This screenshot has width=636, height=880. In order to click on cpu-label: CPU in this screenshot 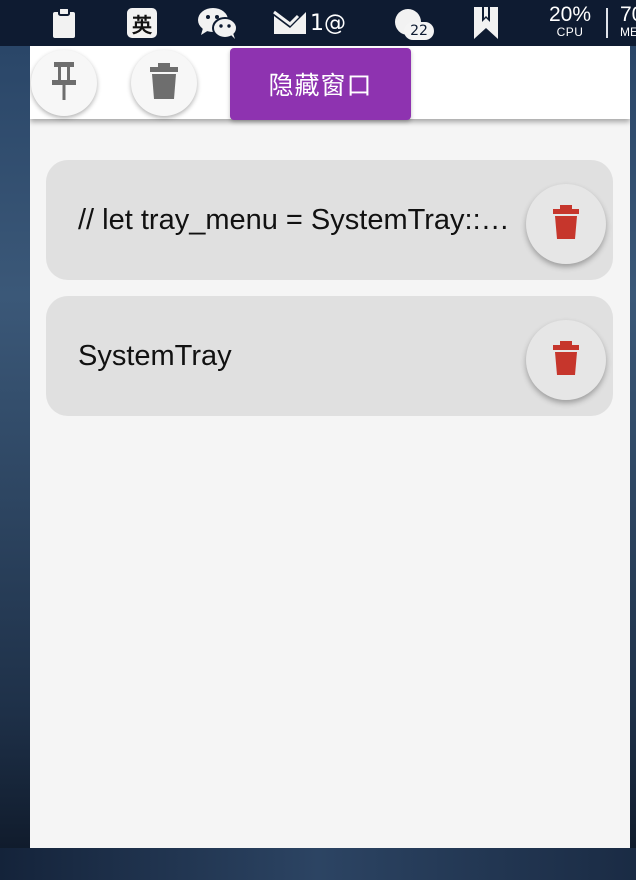, I will do `click(570, 32)`.